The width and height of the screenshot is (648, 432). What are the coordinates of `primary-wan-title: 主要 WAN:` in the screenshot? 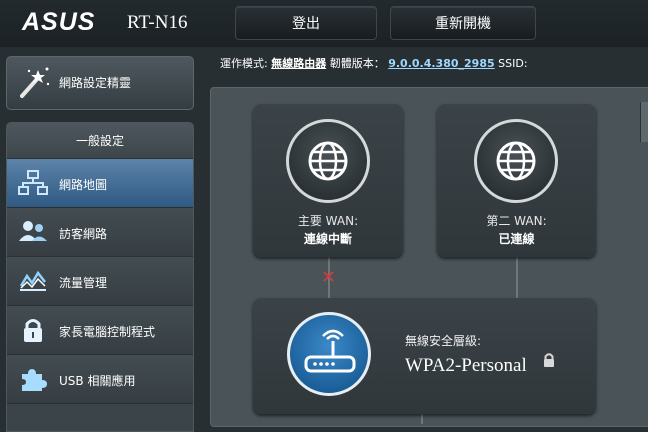 It's located at (328, 221).